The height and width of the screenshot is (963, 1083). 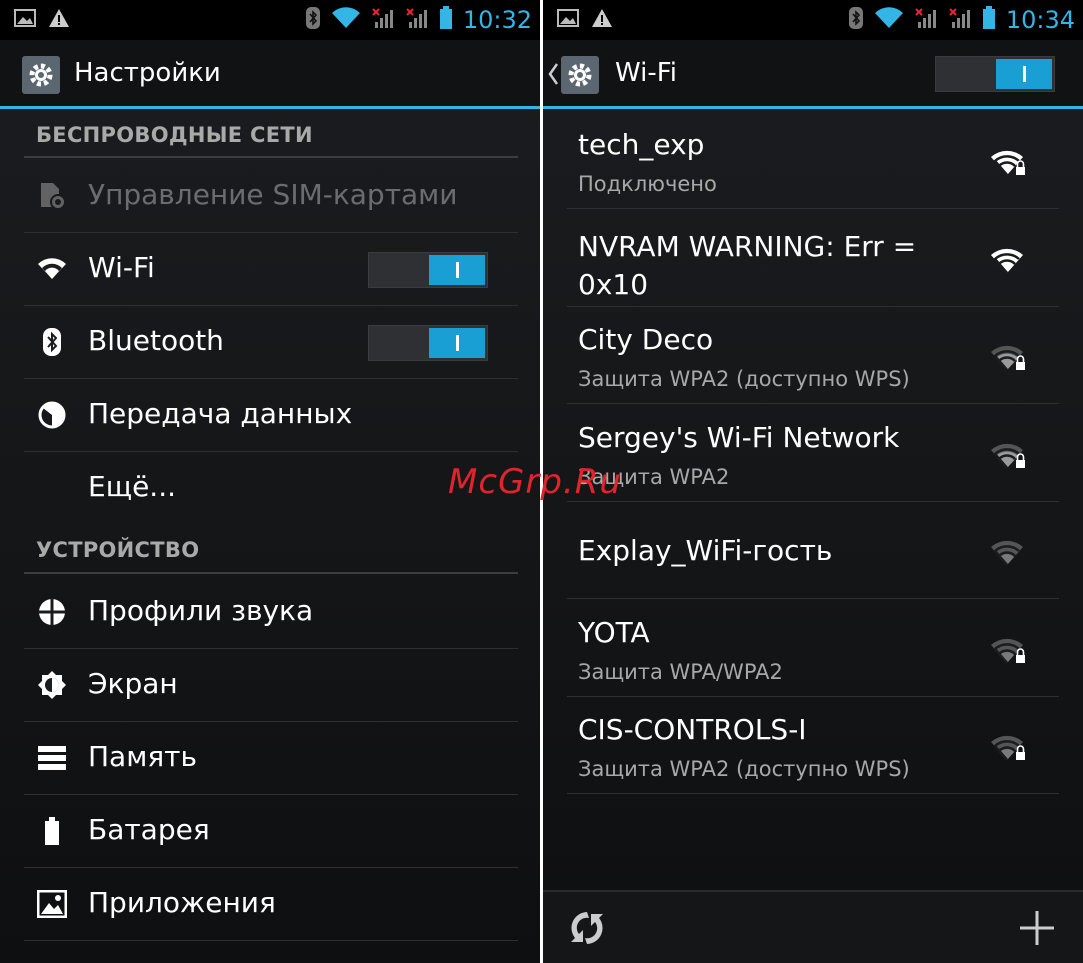 I want to click on network-item: NVRAM WARNING: Err = 0x10, so click(x=813, y=258).